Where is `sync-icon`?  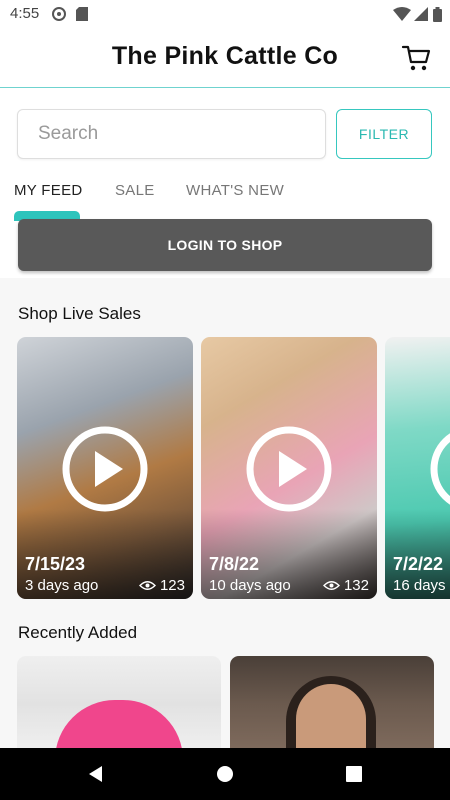
sync-icon is located at coordinates (59, 14).